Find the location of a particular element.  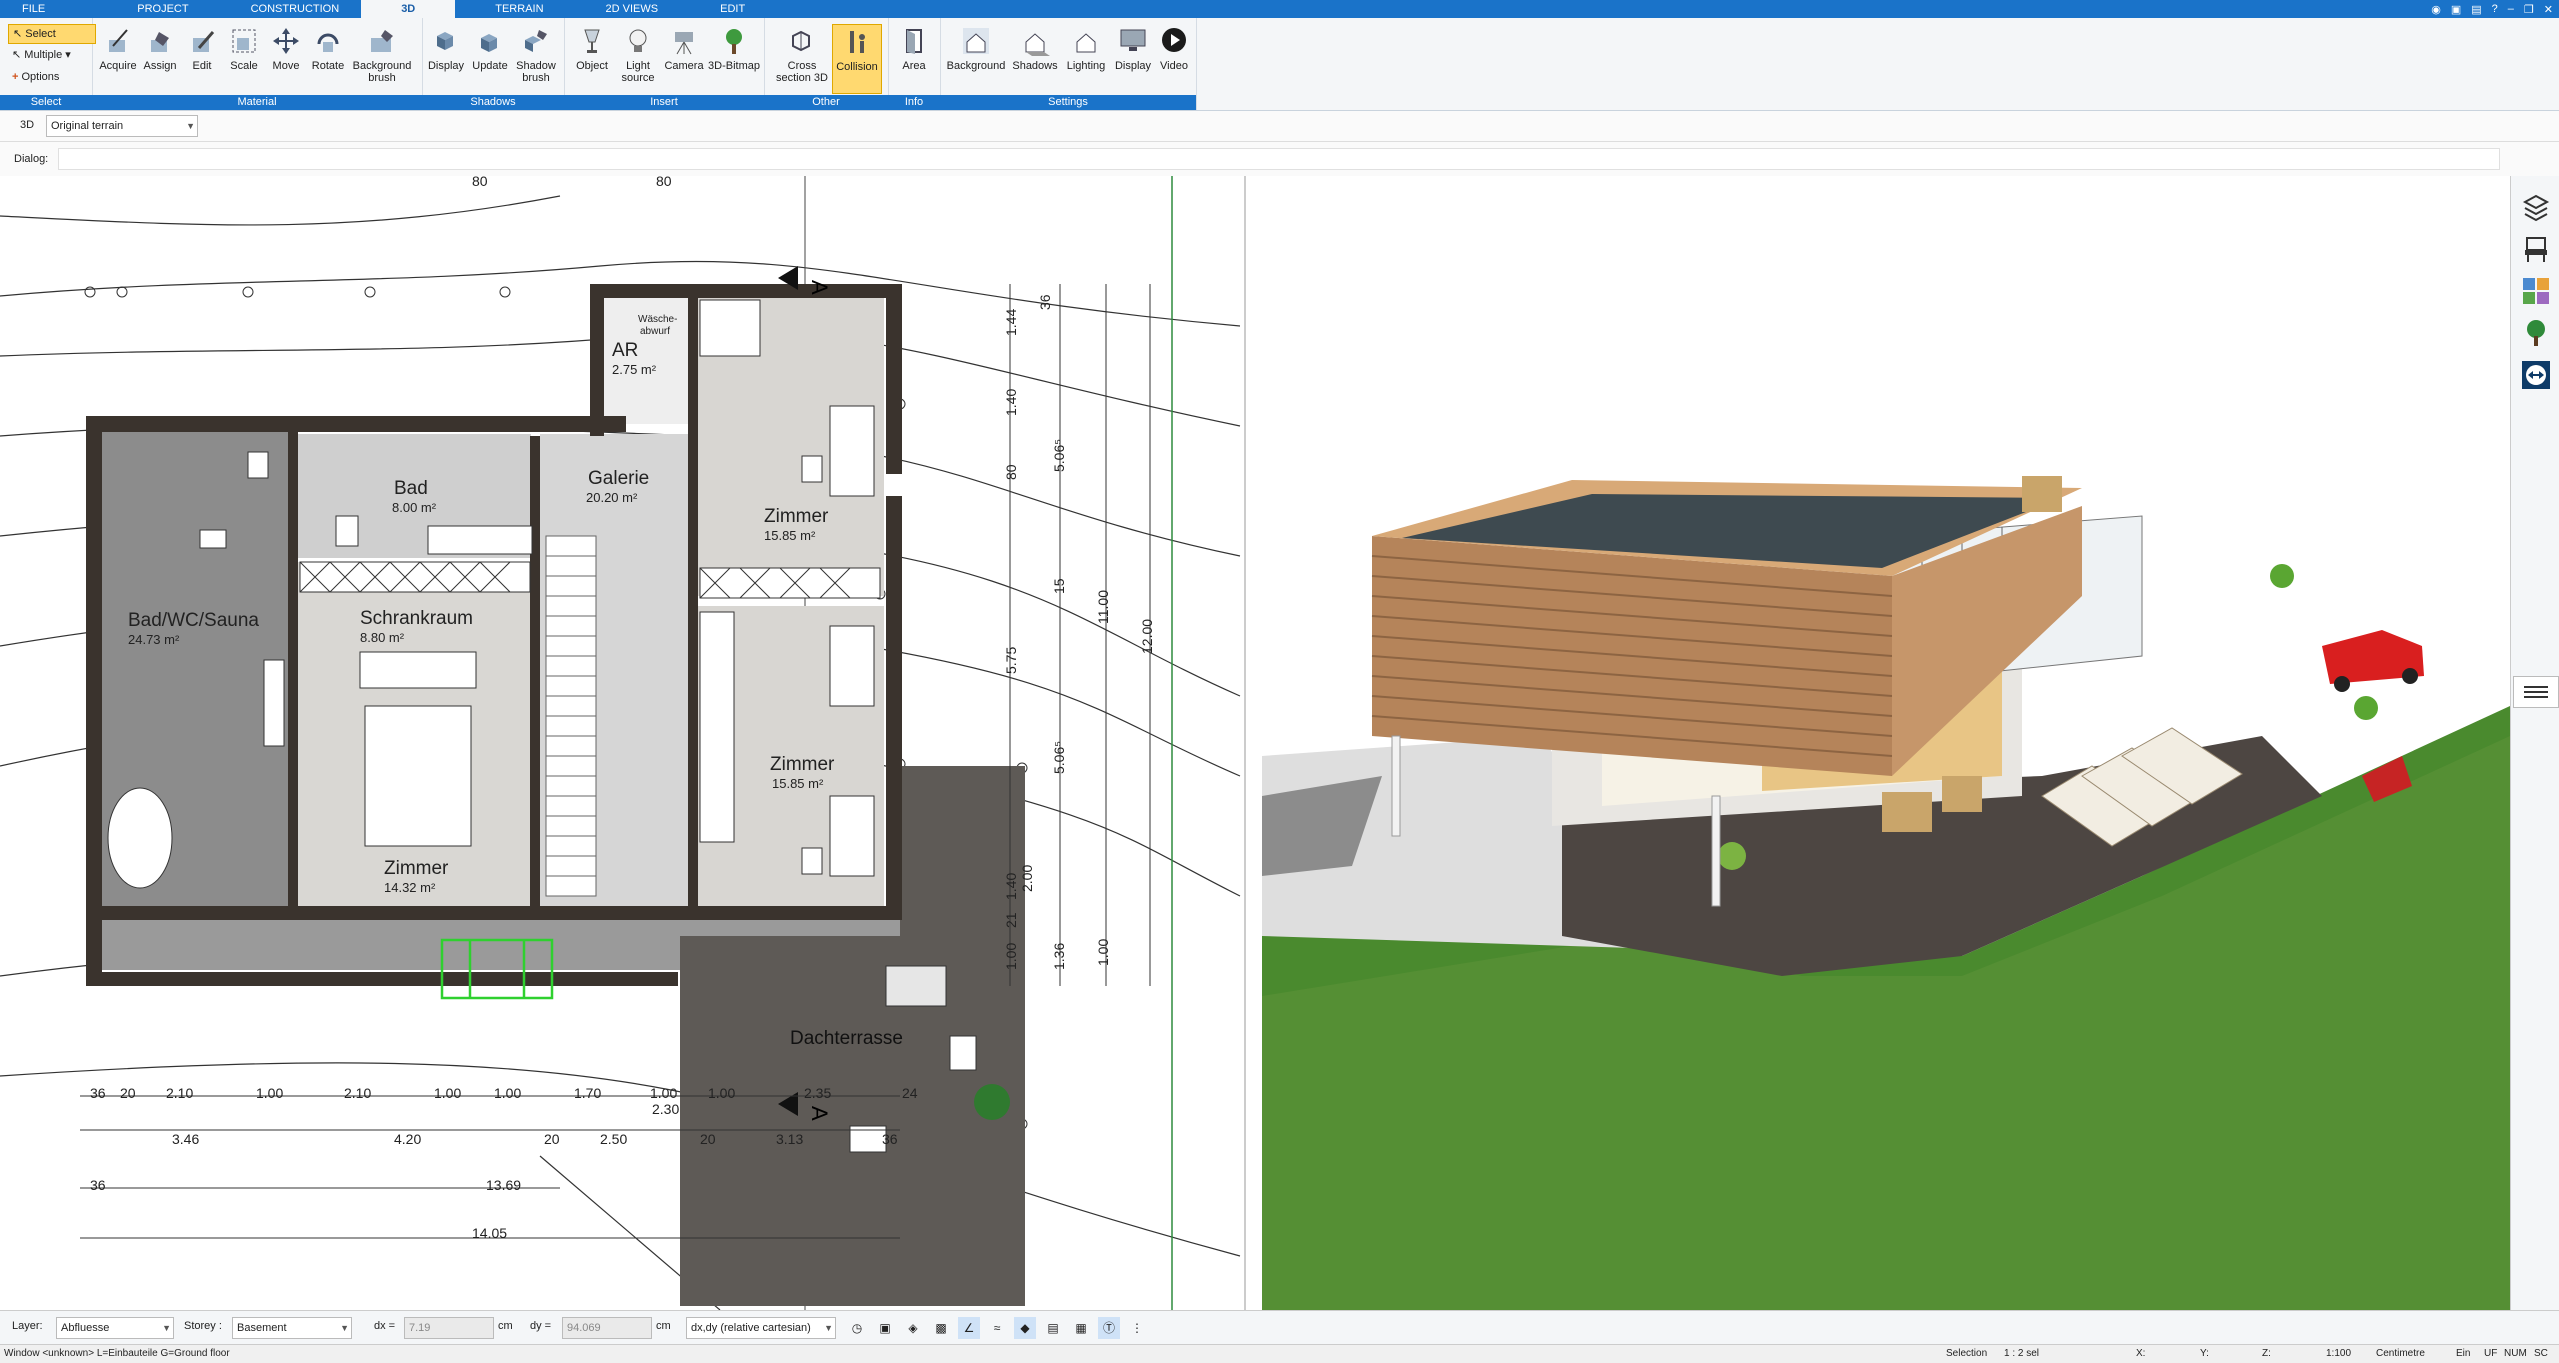

tab-construction: CONSTRUCTION is located at coordinates (286, 9).